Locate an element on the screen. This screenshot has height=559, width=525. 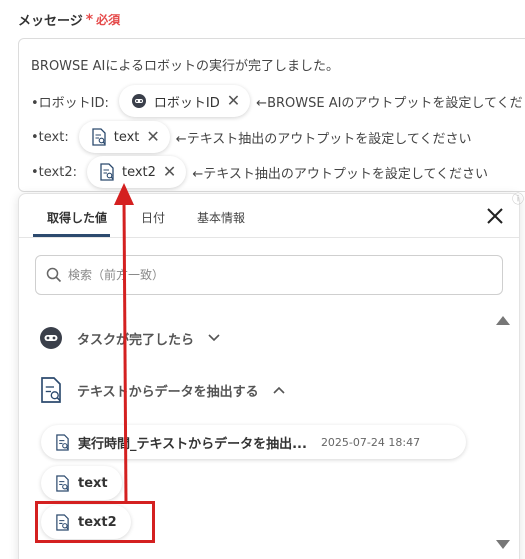
chevron-up-icon is located at coordinates (279, 390).